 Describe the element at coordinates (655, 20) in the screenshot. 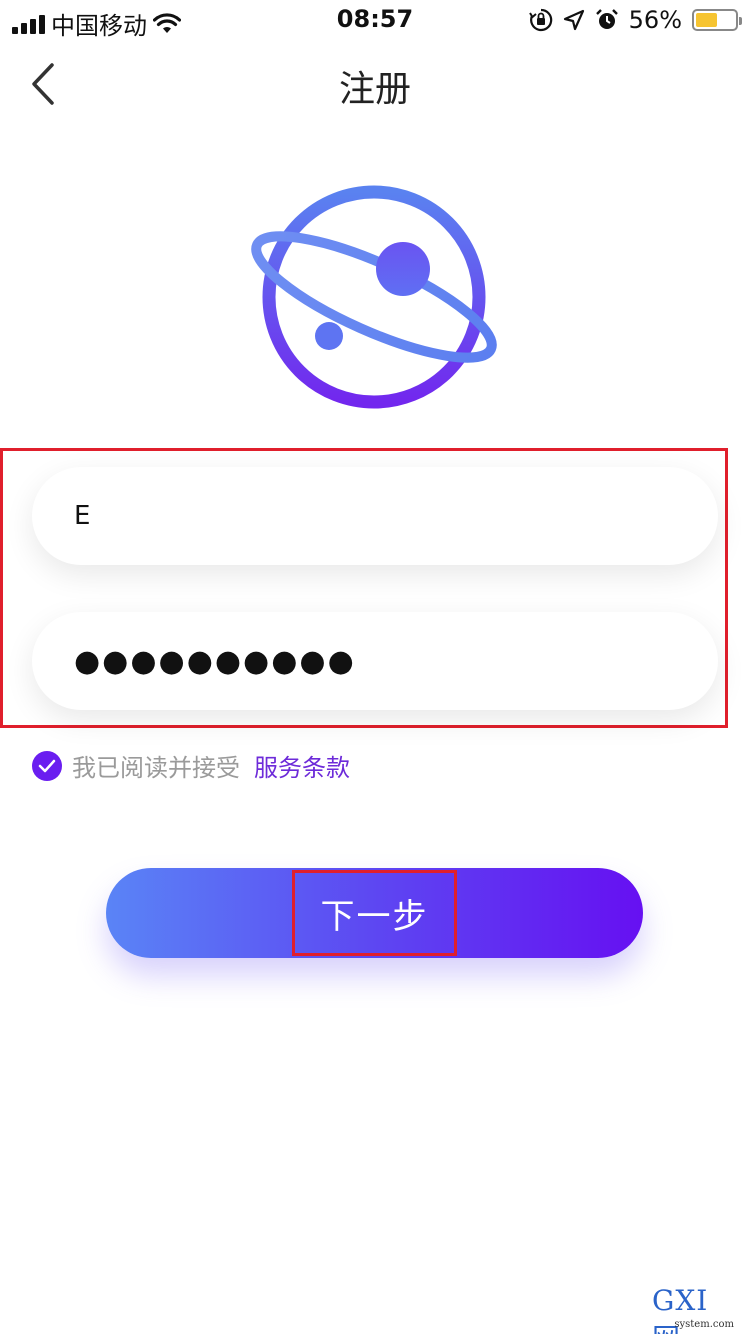

I see `battery-percent: 56%` at that location.